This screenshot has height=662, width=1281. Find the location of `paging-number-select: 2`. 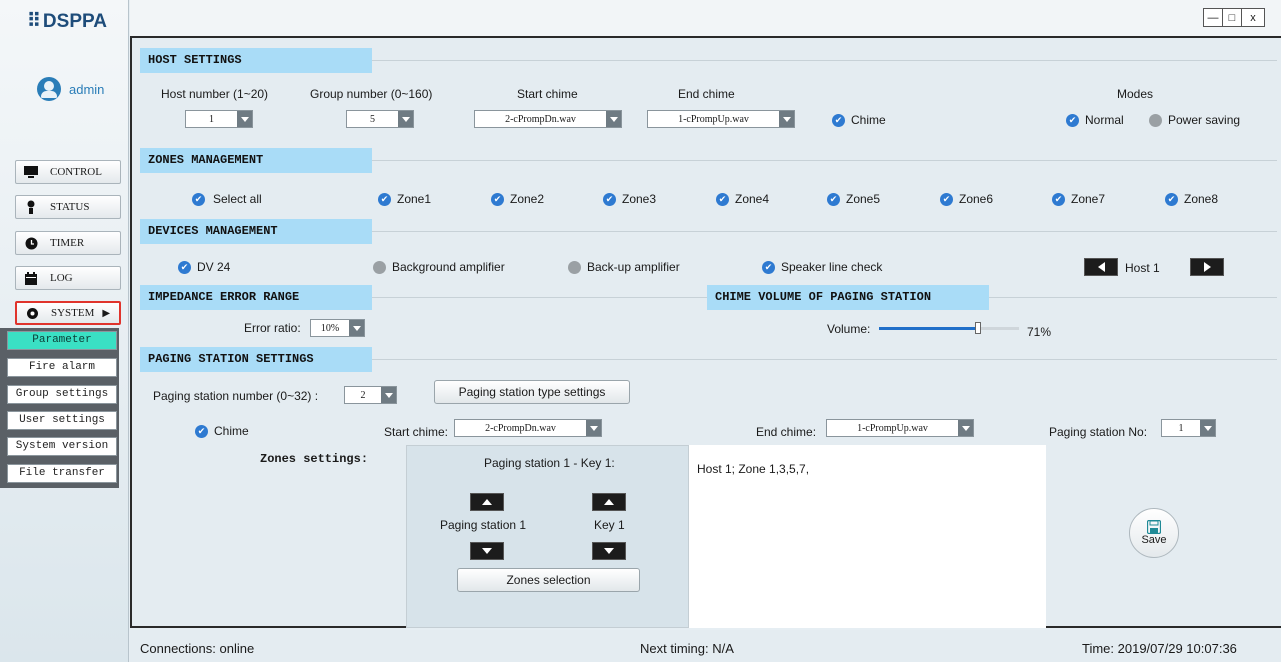

paging-number-select: 2 is located at coordinates (370, 395).